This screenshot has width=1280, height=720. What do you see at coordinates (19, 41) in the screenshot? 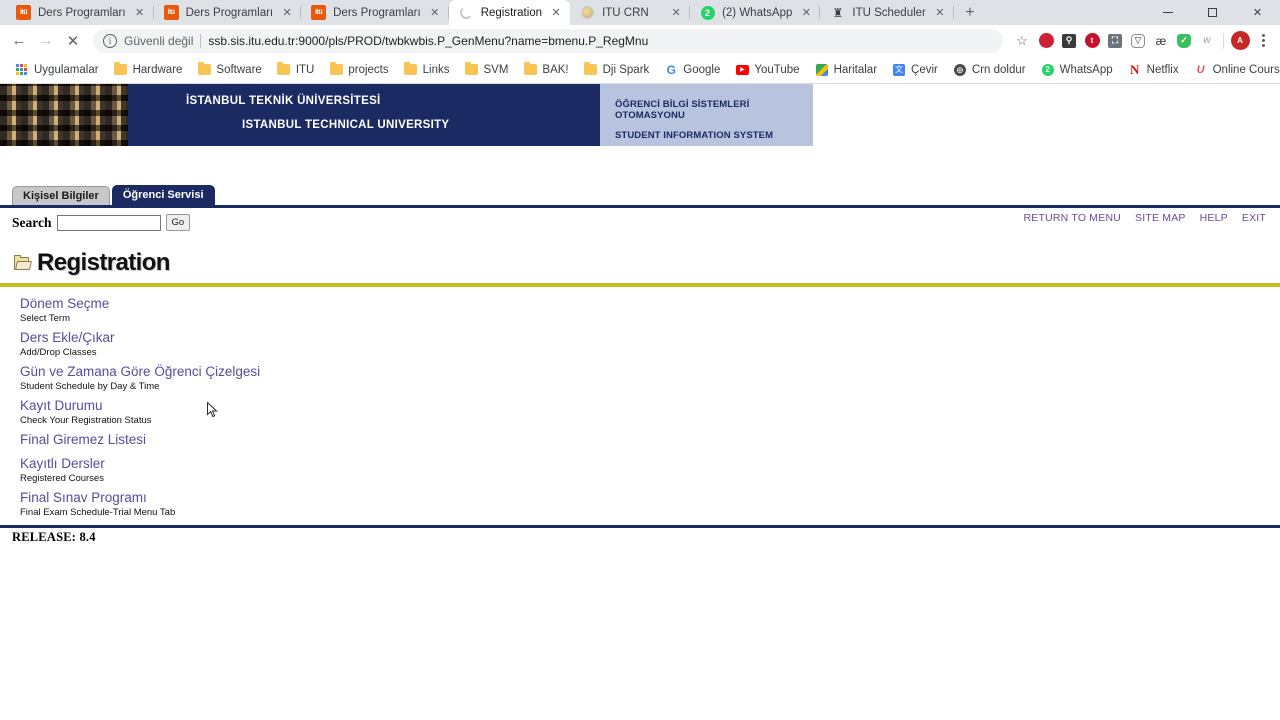
I see `back-arrow-icon: ←` at bounding box center [19, 41].